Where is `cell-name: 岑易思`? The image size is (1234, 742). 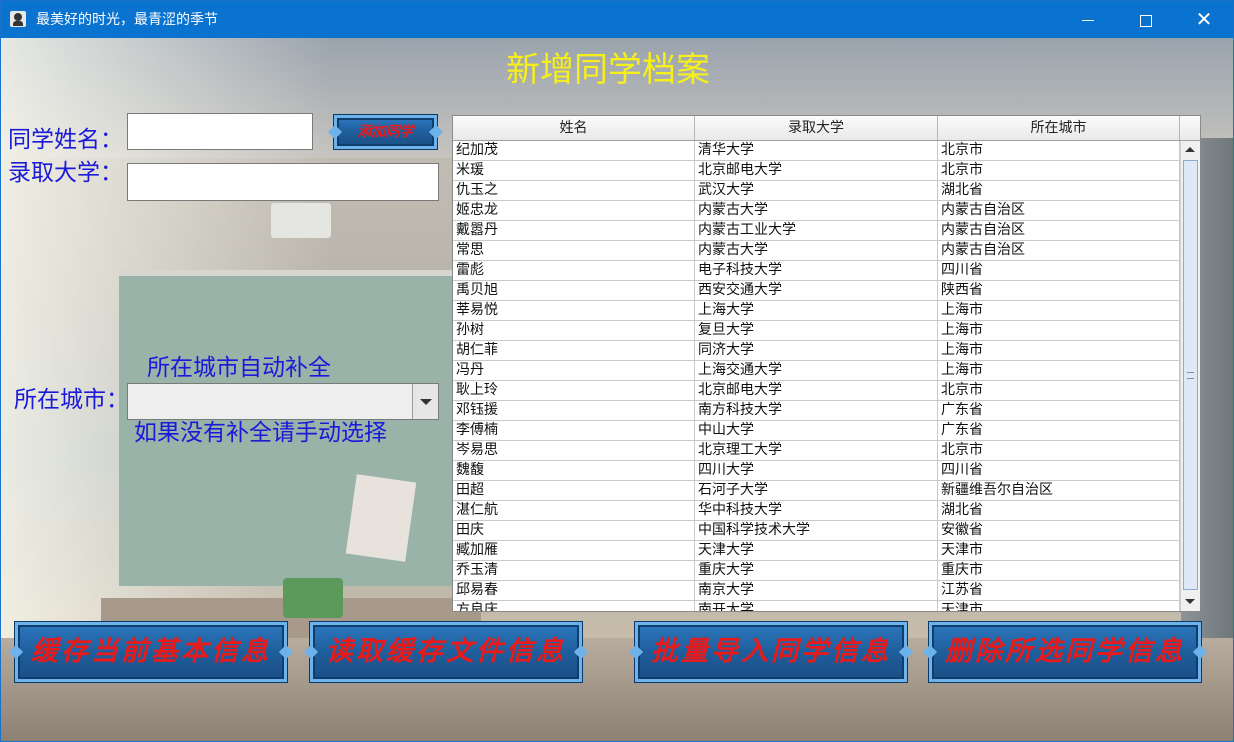 cell-name: 岑易思 is located at coordinates (574, 451).